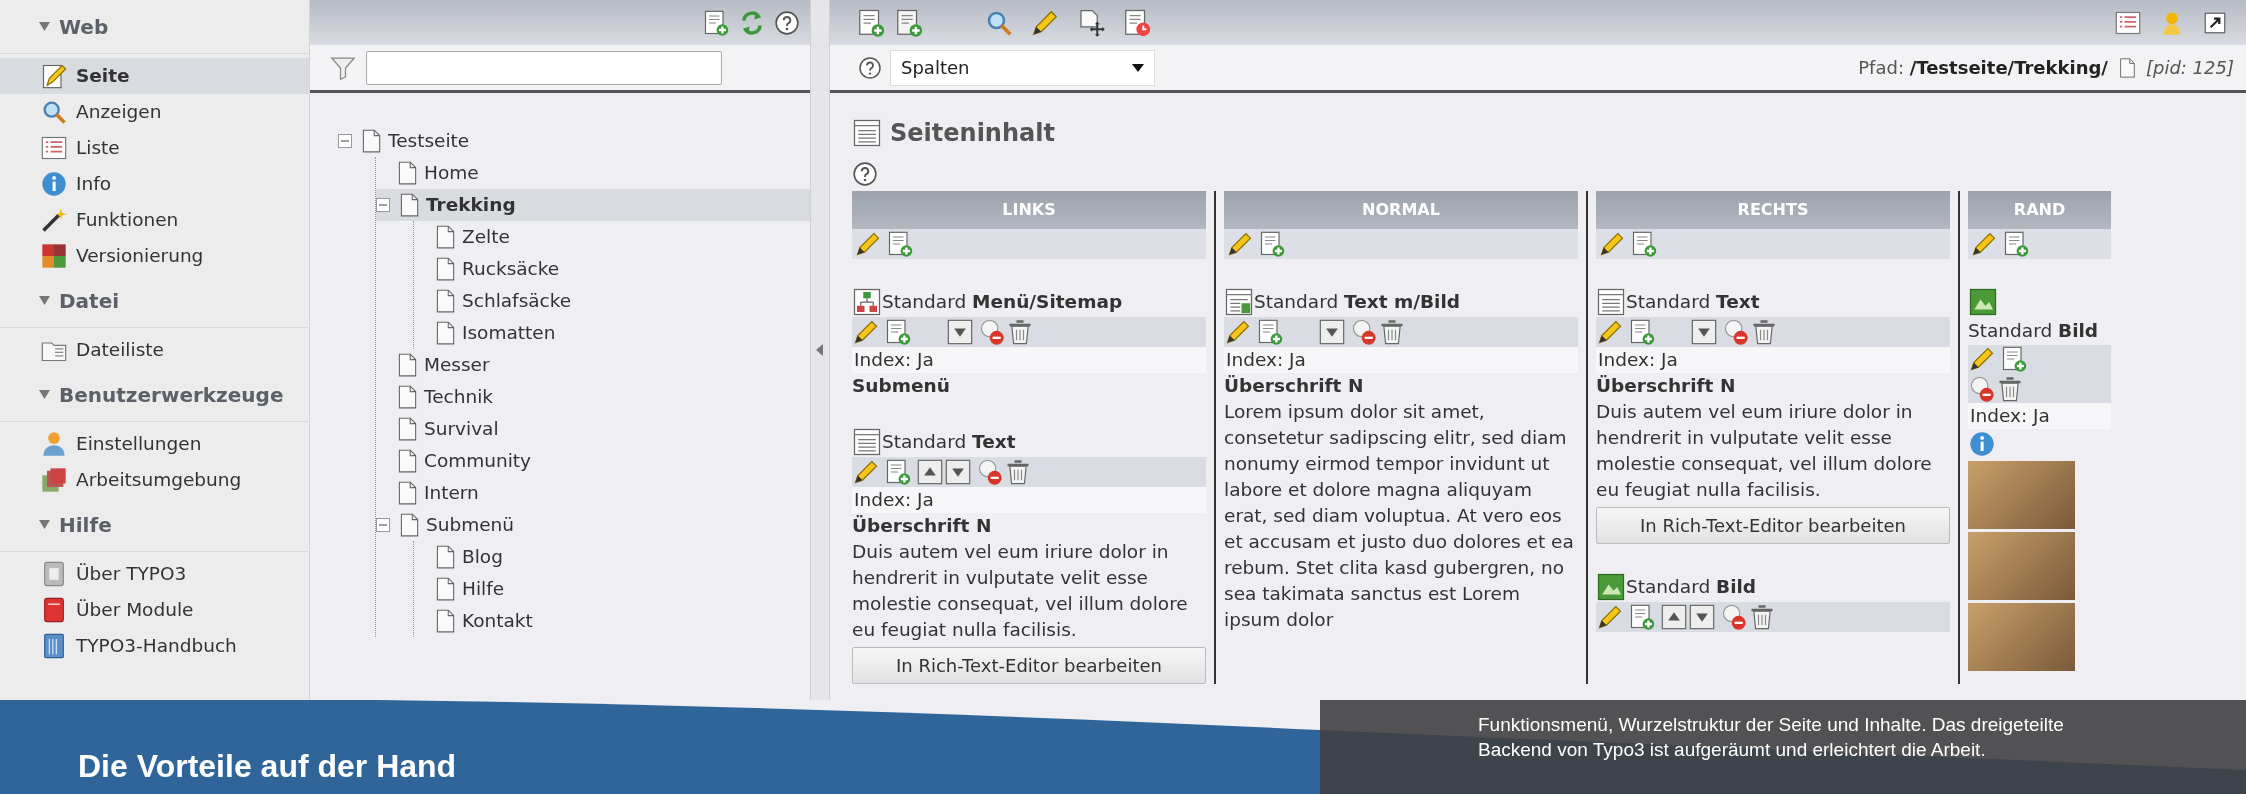  Describe the element at coordinates (612, 333) in the screenshot. I see `tree-item: Isomatten` at that location.